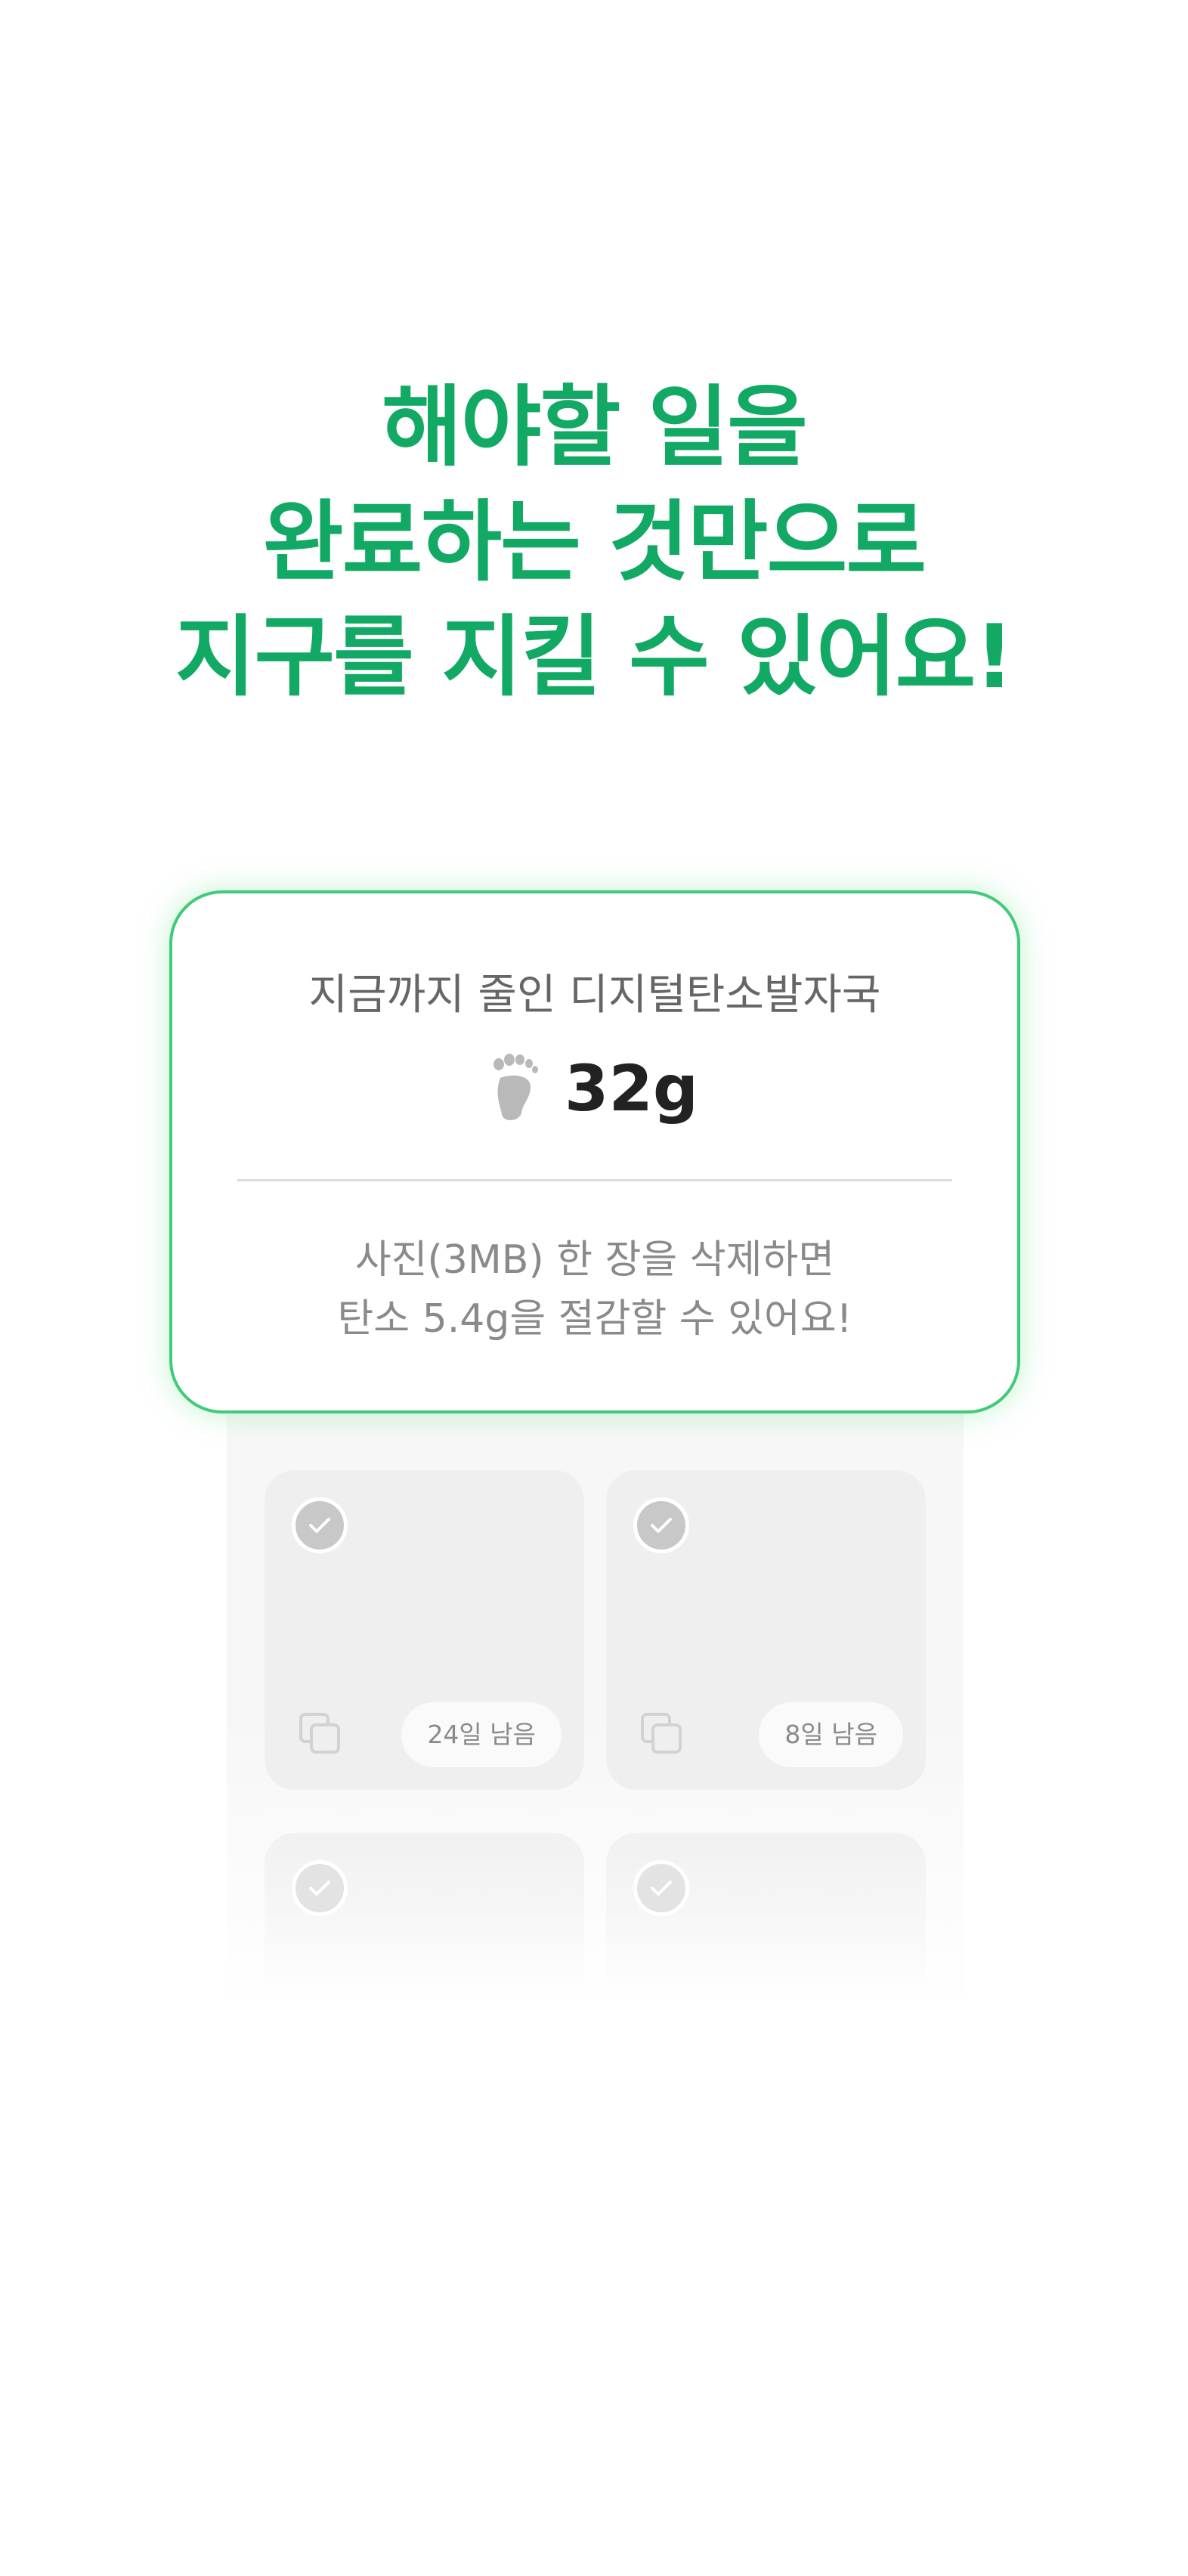 The image size is (1188, 2576). I want to click on description-line-1: 사진(3MB) 한 장을 삭제하면, so click(594, 1260).